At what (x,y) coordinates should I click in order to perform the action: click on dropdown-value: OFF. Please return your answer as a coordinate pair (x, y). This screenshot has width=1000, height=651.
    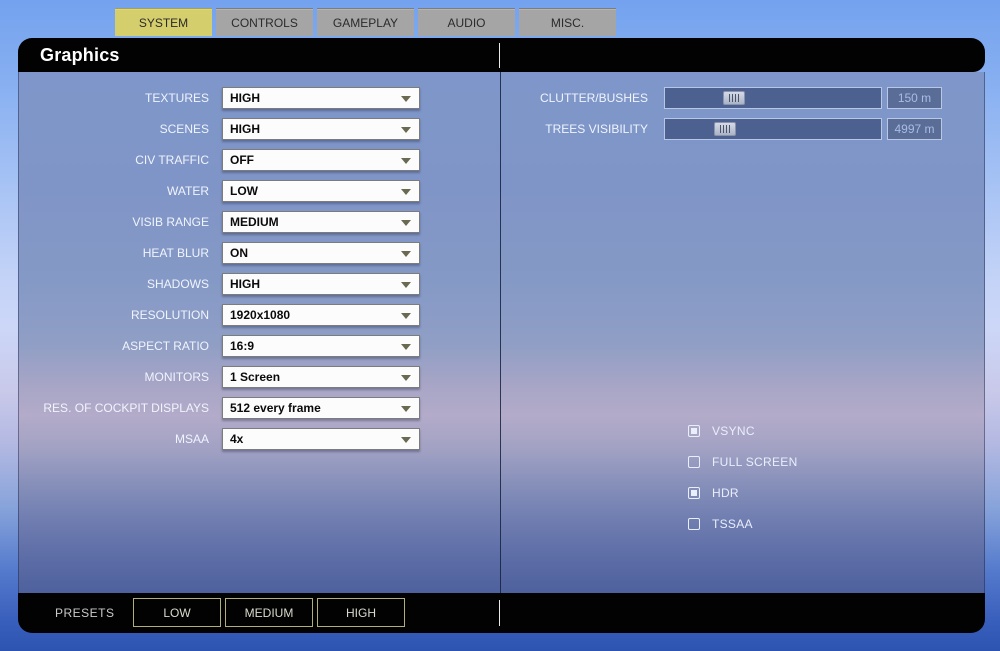
    Looking at the image, I should click on (242, 159).